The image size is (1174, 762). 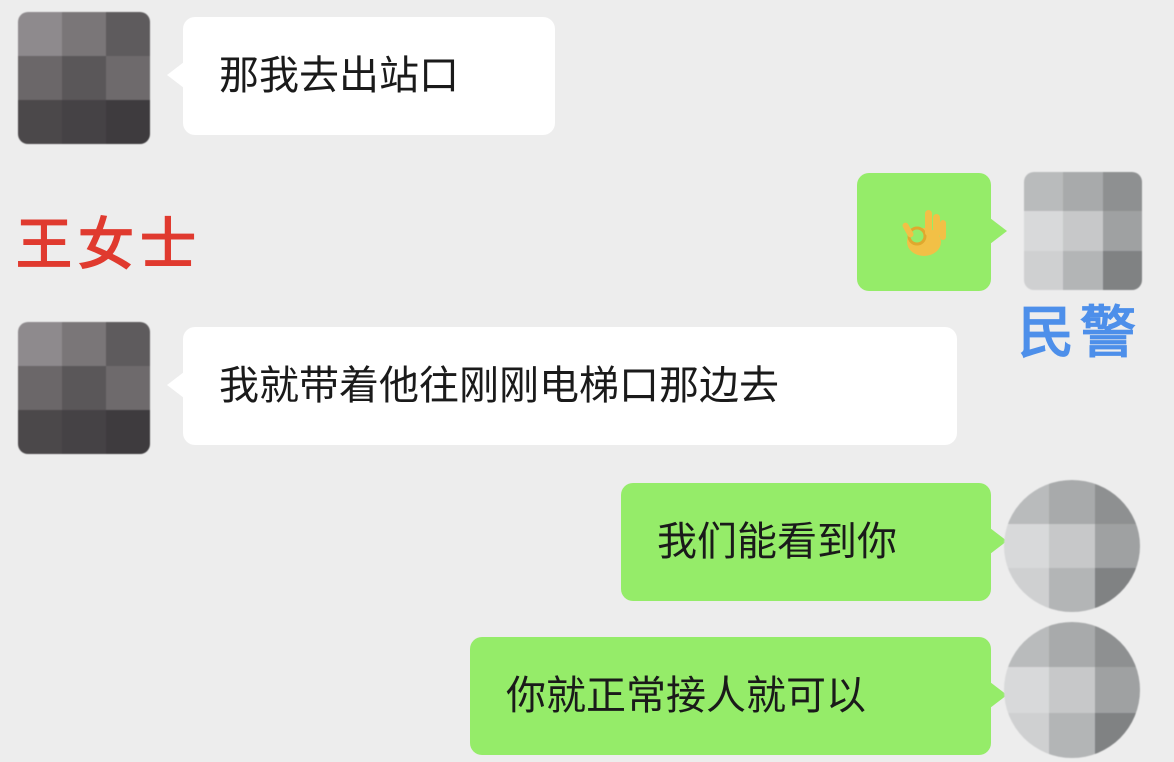 I want to click on message-bubble: 那我去出站口, so click(x=361, y=76).